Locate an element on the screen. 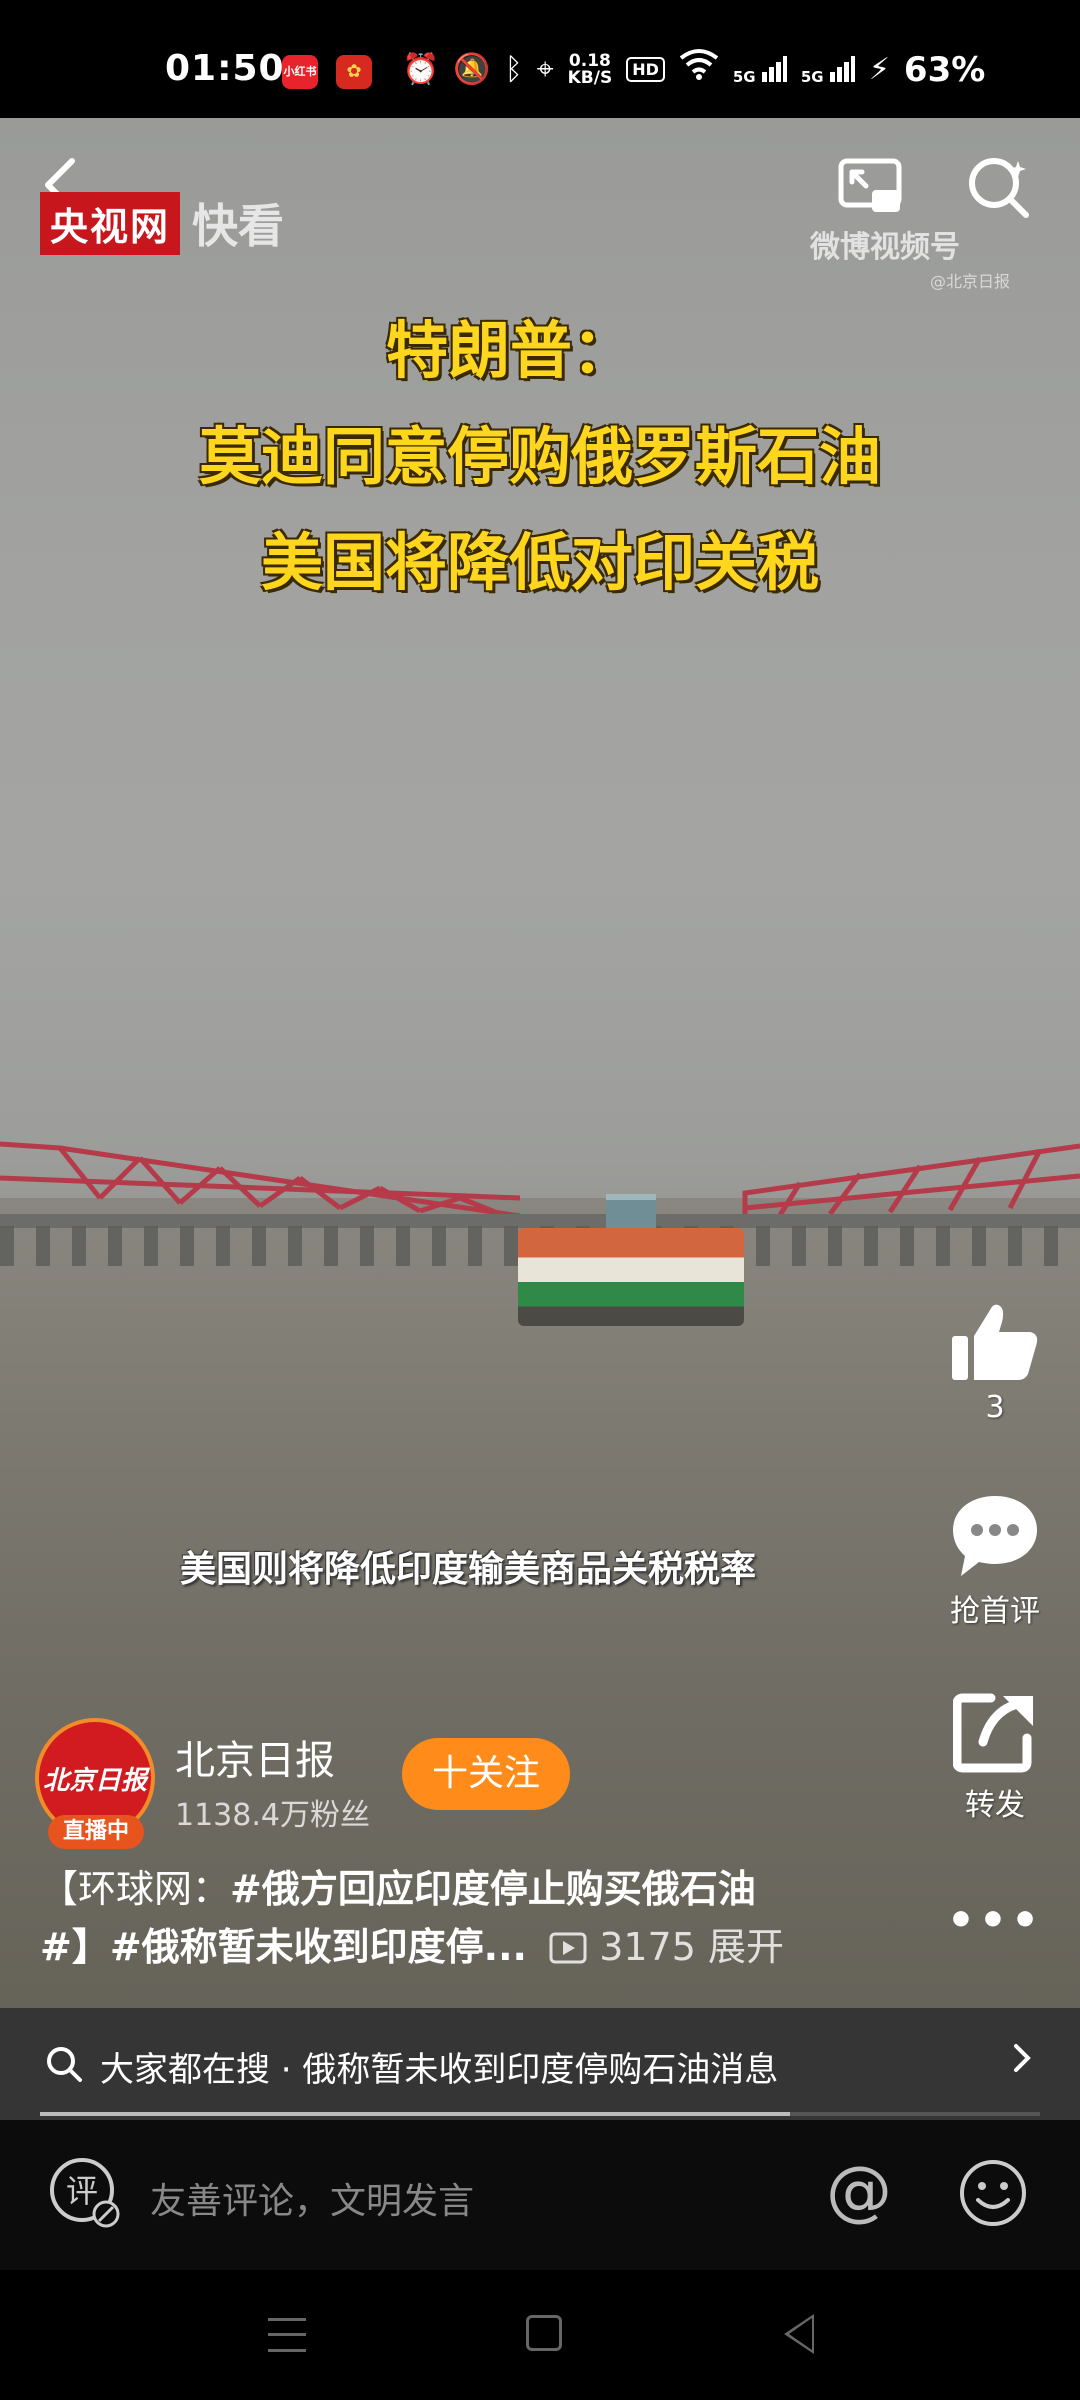  comment-button: 抢首评 is located at coordinates (995, 1561).